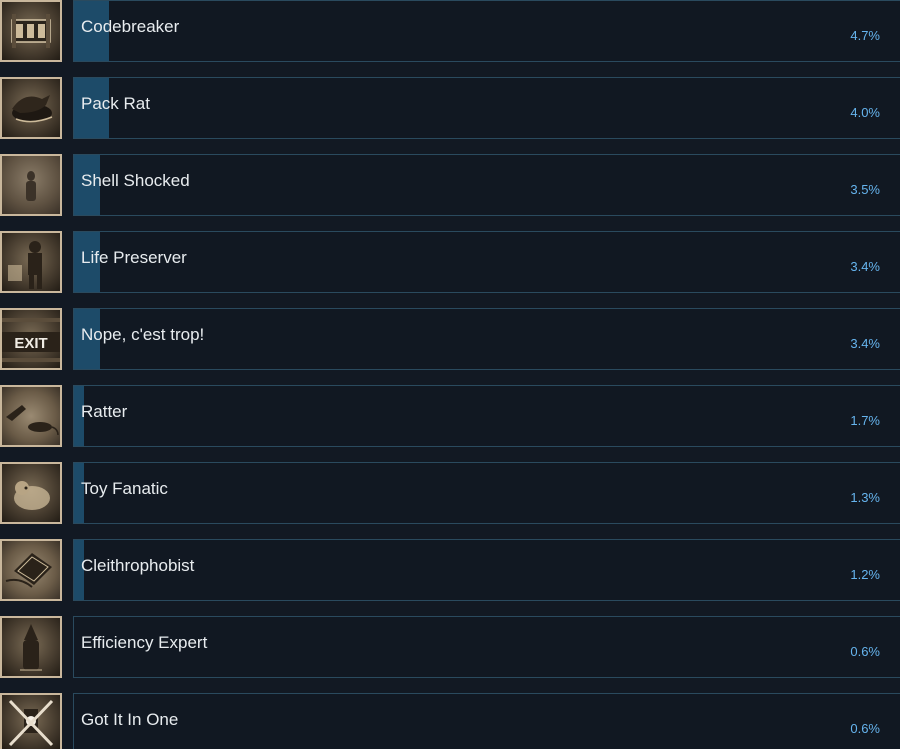 Image resolution: width=900 pixels, height=749 pixels. What do you see at coordinates (31, 262) in the screenshot?
I see `soldier-icon` at bounding box center [31, 262].